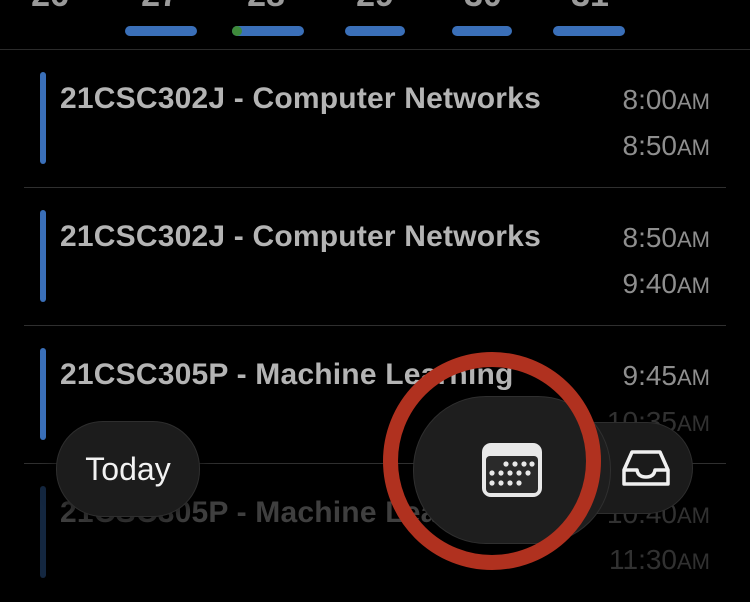 This screenshot has width=750, height=602. Describe the element at coordinates (666, 99) in the screenshot. I see `event-start-time: 8:00AM` at that location.